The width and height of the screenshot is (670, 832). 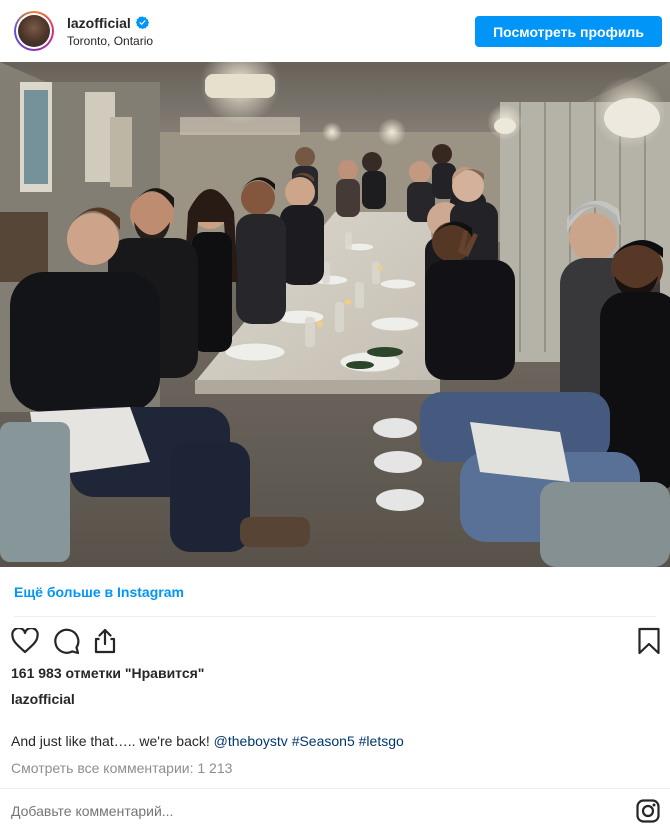 I want to click on caption-username: lazofficial, so click(x=43, y=699).